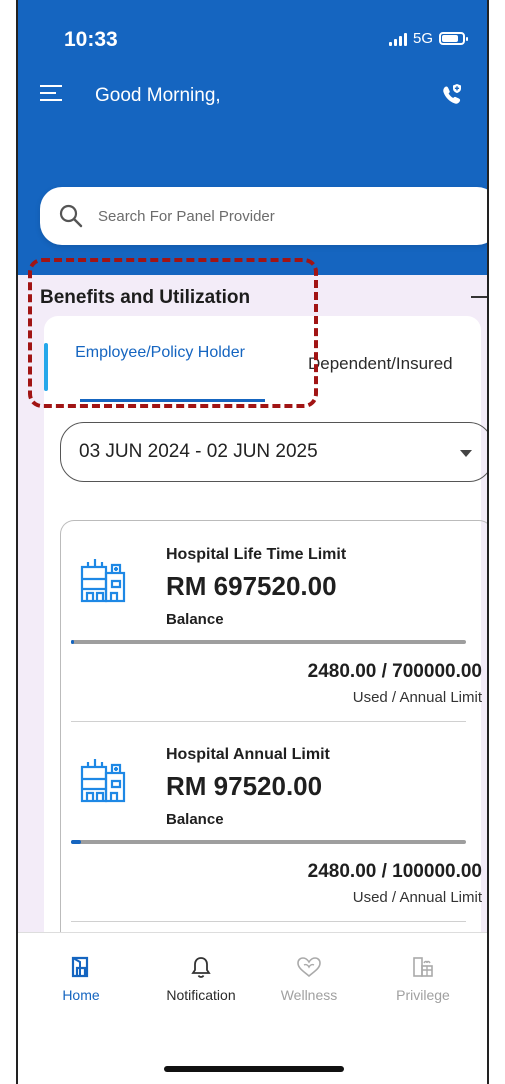 The height and width of the screenshot is (1084, 505). What do you see at coordinates (252, 1008) in the screenshot?
I see `bottom-navigation: Home Notification Wellness Privilege` at bounding box center [252, 1008].